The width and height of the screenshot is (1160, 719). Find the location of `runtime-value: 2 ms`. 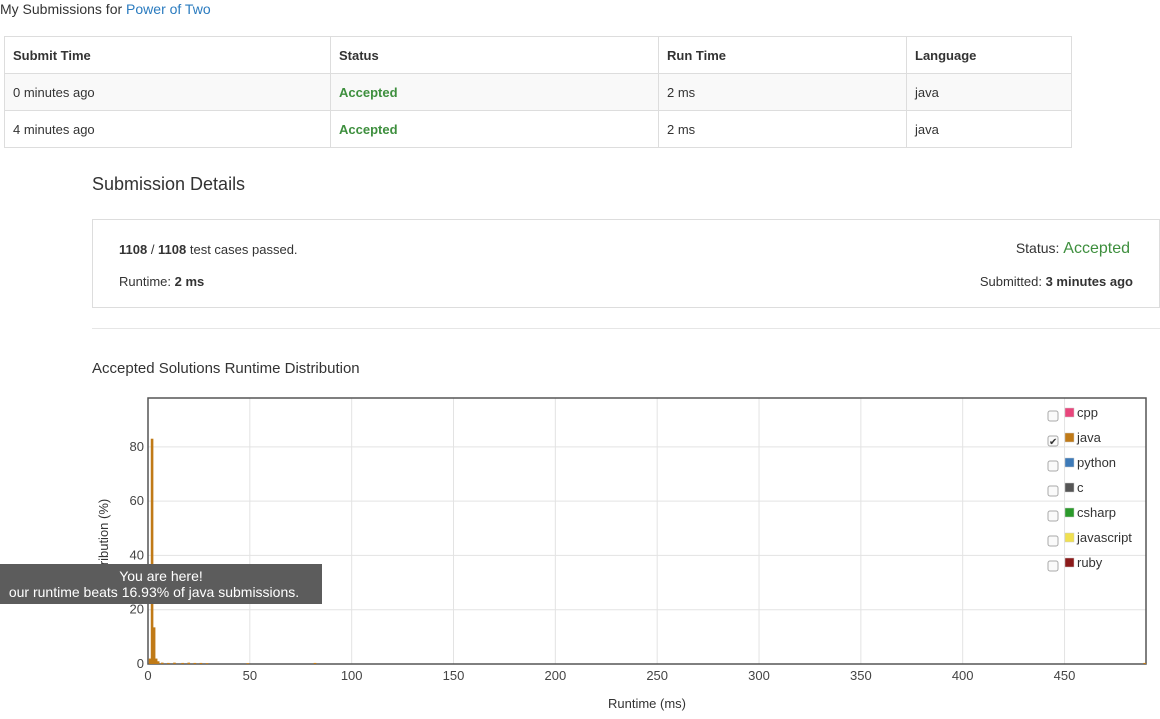

runtime-value: 2 ms is located at coordinates (189, 281).